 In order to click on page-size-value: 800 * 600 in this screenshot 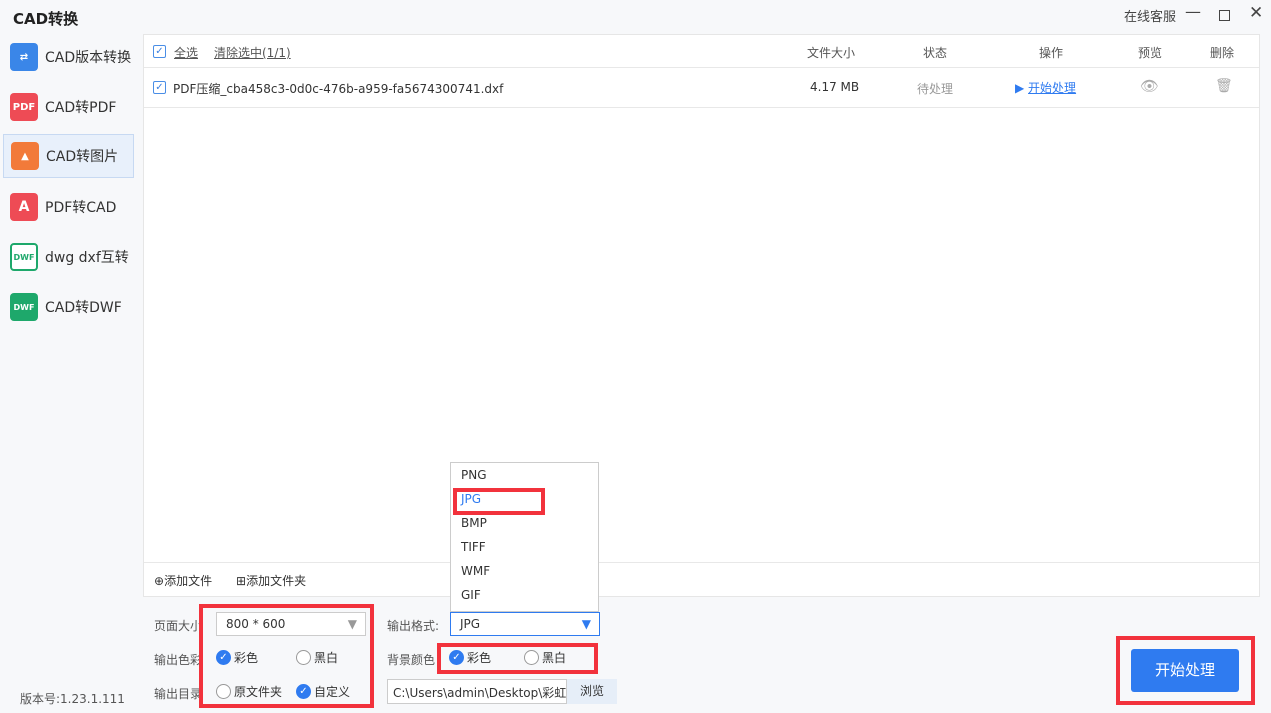, I will do `click(256, 624)`.